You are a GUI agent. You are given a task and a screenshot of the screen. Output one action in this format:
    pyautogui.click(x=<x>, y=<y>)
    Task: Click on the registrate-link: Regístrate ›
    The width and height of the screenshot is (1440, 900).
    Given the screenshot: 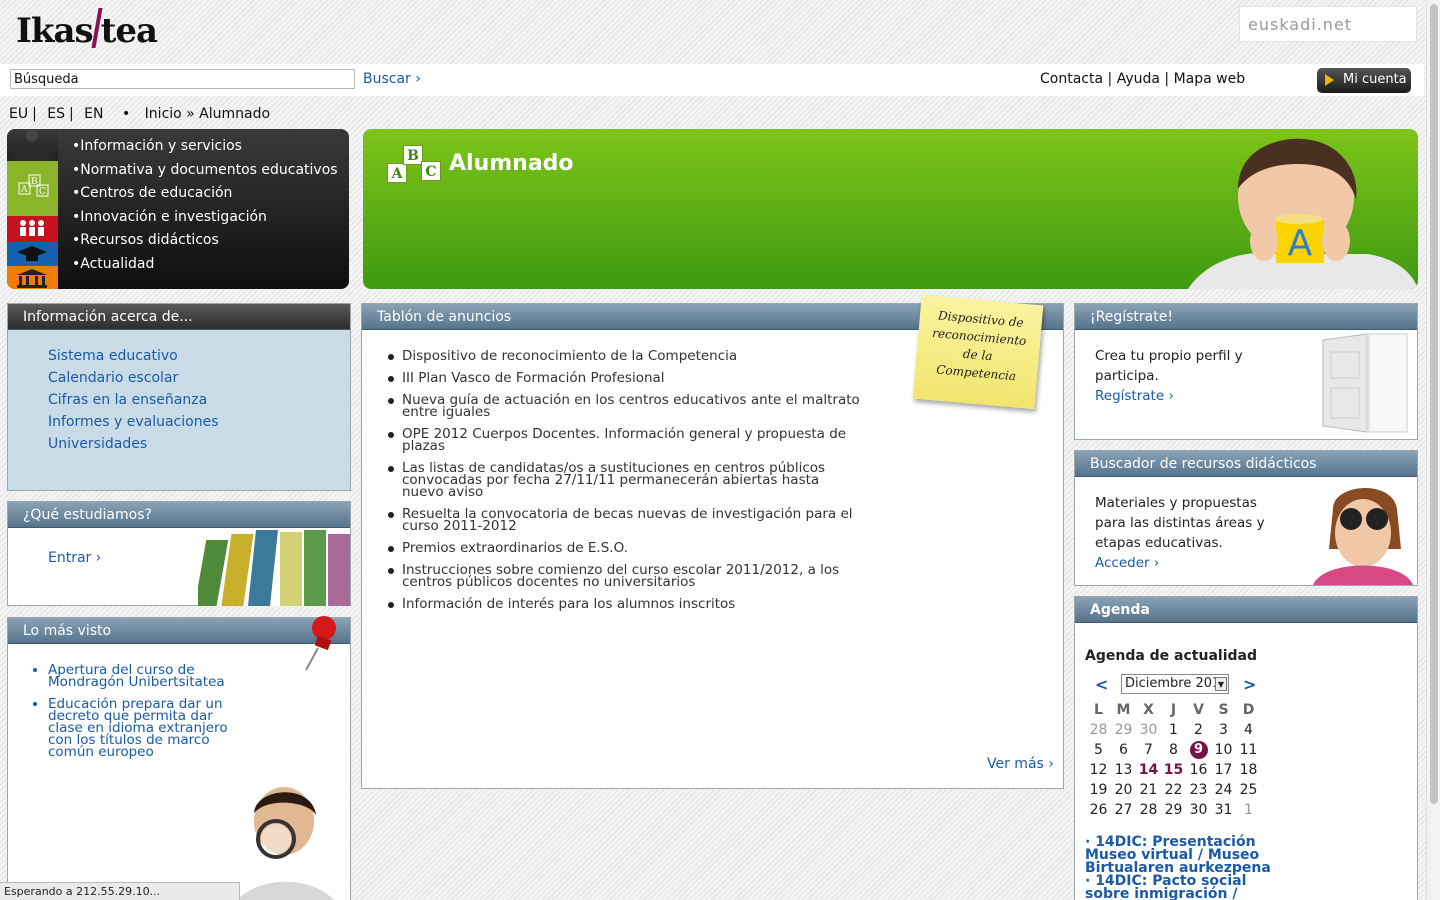 What is the action you would take?
    pyautogui.click(x=1134, y=396)
    